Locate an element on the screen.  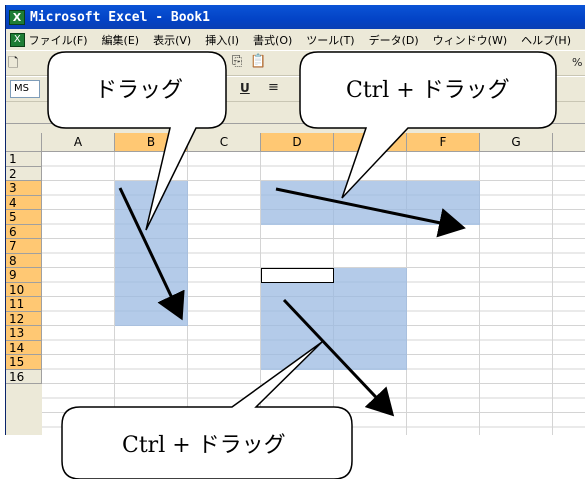
ctrl-drag-bottom-callout-label: Ctrl + ドラッグ is located at coordinates (204, 445).